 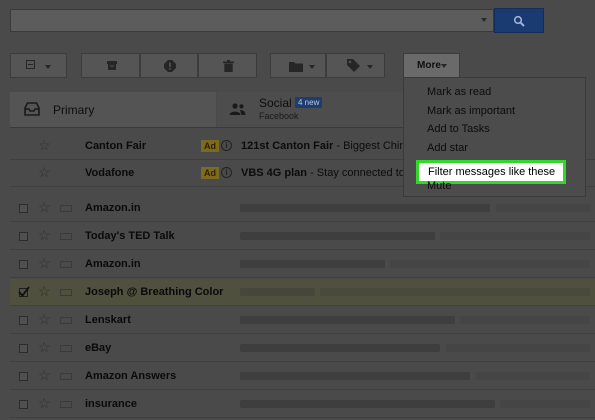 I want to click on ad-subject-line: 121st Canton Fair - Biggest China, so click(x=326, y=146).